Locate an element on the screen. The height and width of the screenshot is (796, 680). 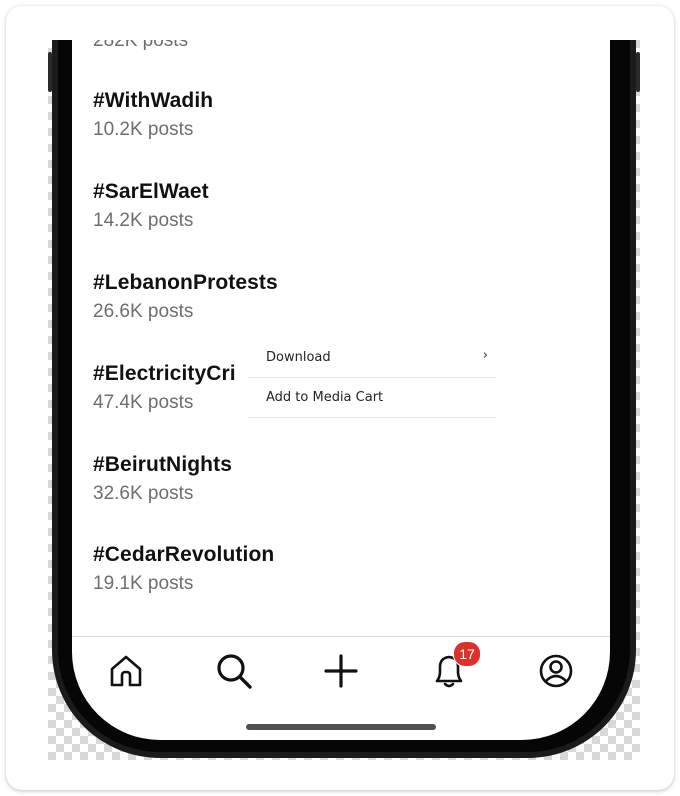
tab-search is located at coordinates (234, 671).